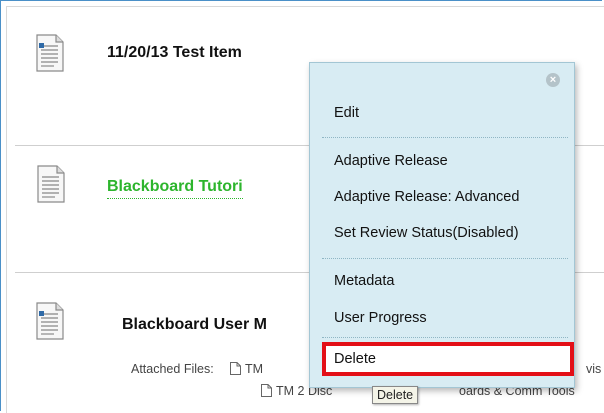  I want to click on menu-item-delete: Delete, so click(448, 359).